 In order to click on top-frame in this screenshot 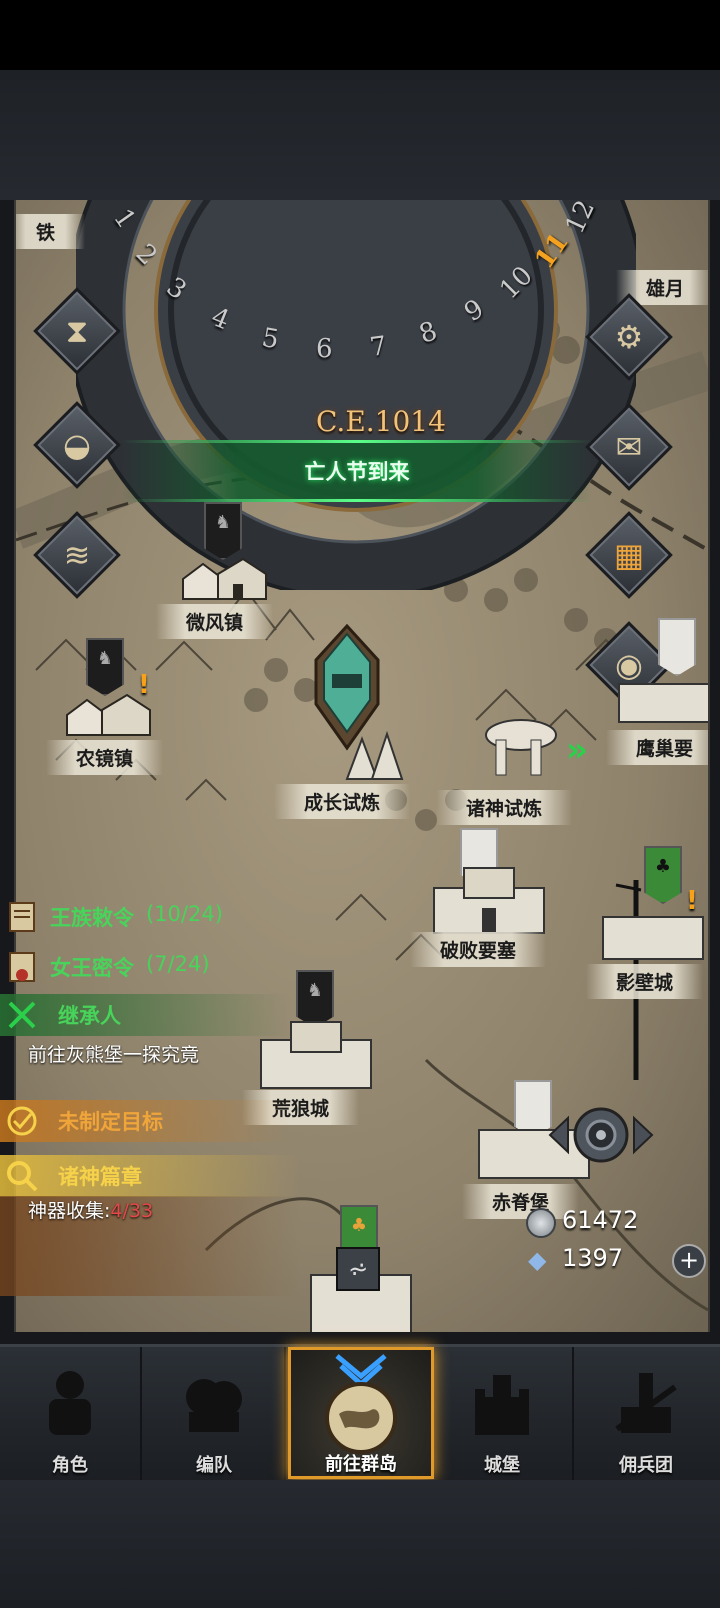, I will do `click(360, 135)`.